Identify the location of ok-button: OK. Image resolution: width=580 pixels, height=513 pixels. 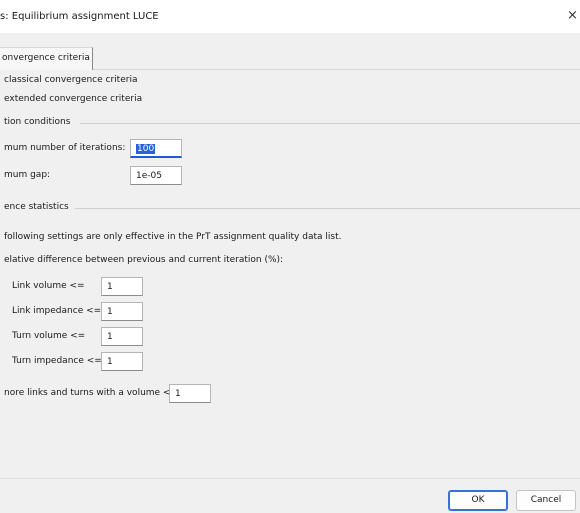
(478, 500).